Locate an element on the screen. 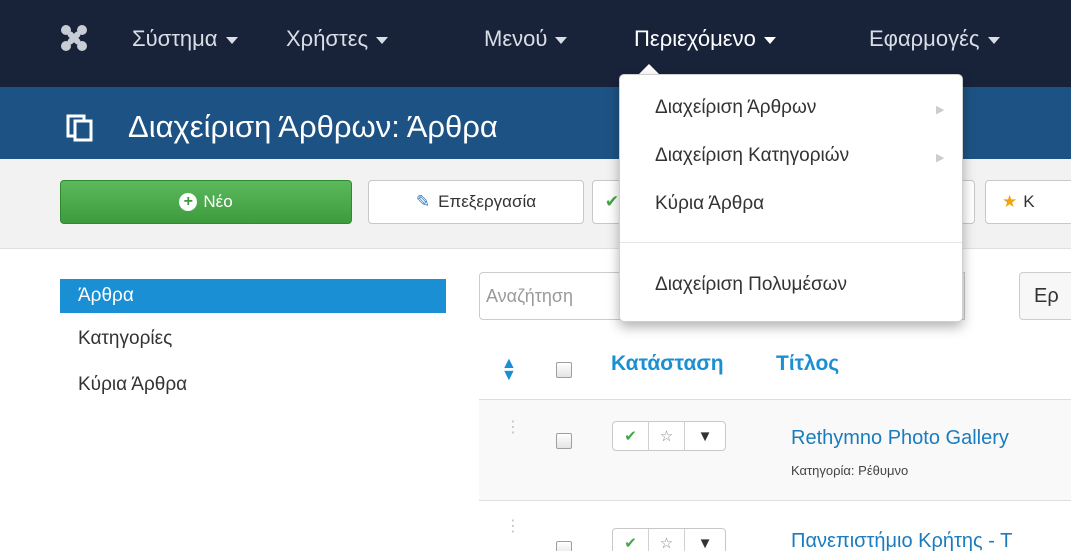 This screenshot has height=551, width=1071. new-button-label: Νέο is located at coordinates (218, 201).